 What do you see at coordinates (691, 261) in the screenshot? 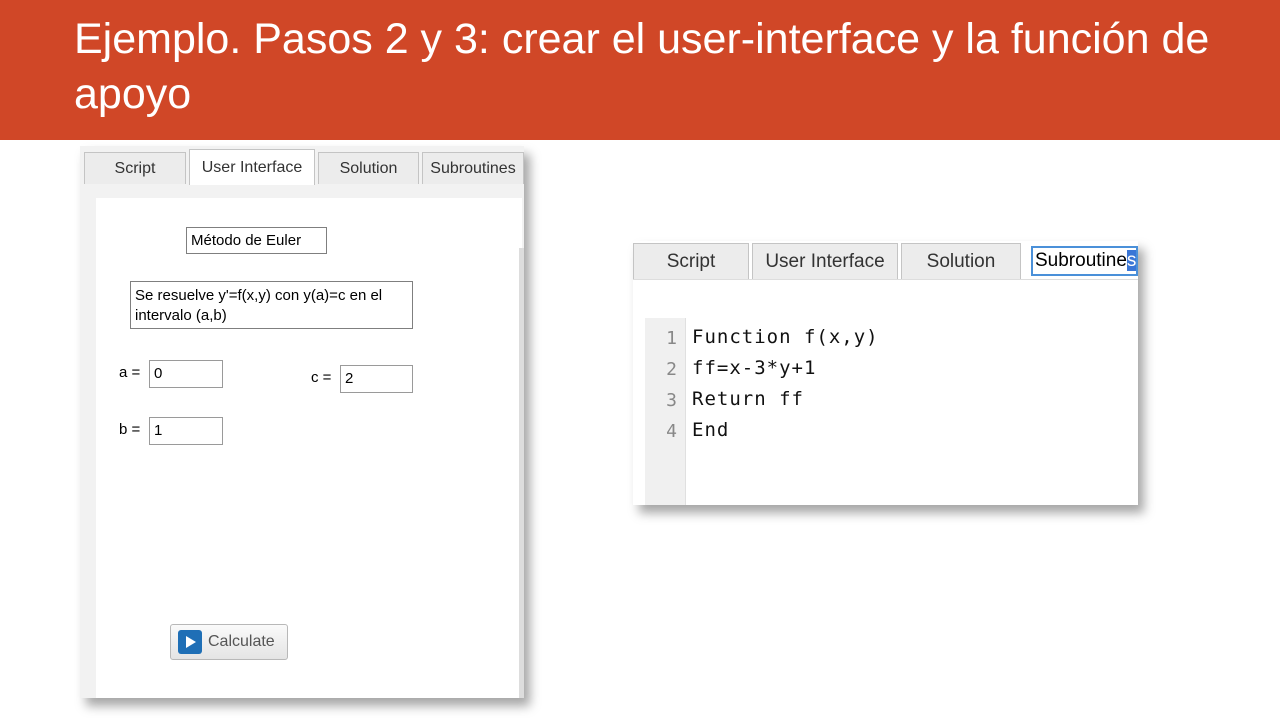
I see `tab-script-right: Script` at bounding box center [691, 261].